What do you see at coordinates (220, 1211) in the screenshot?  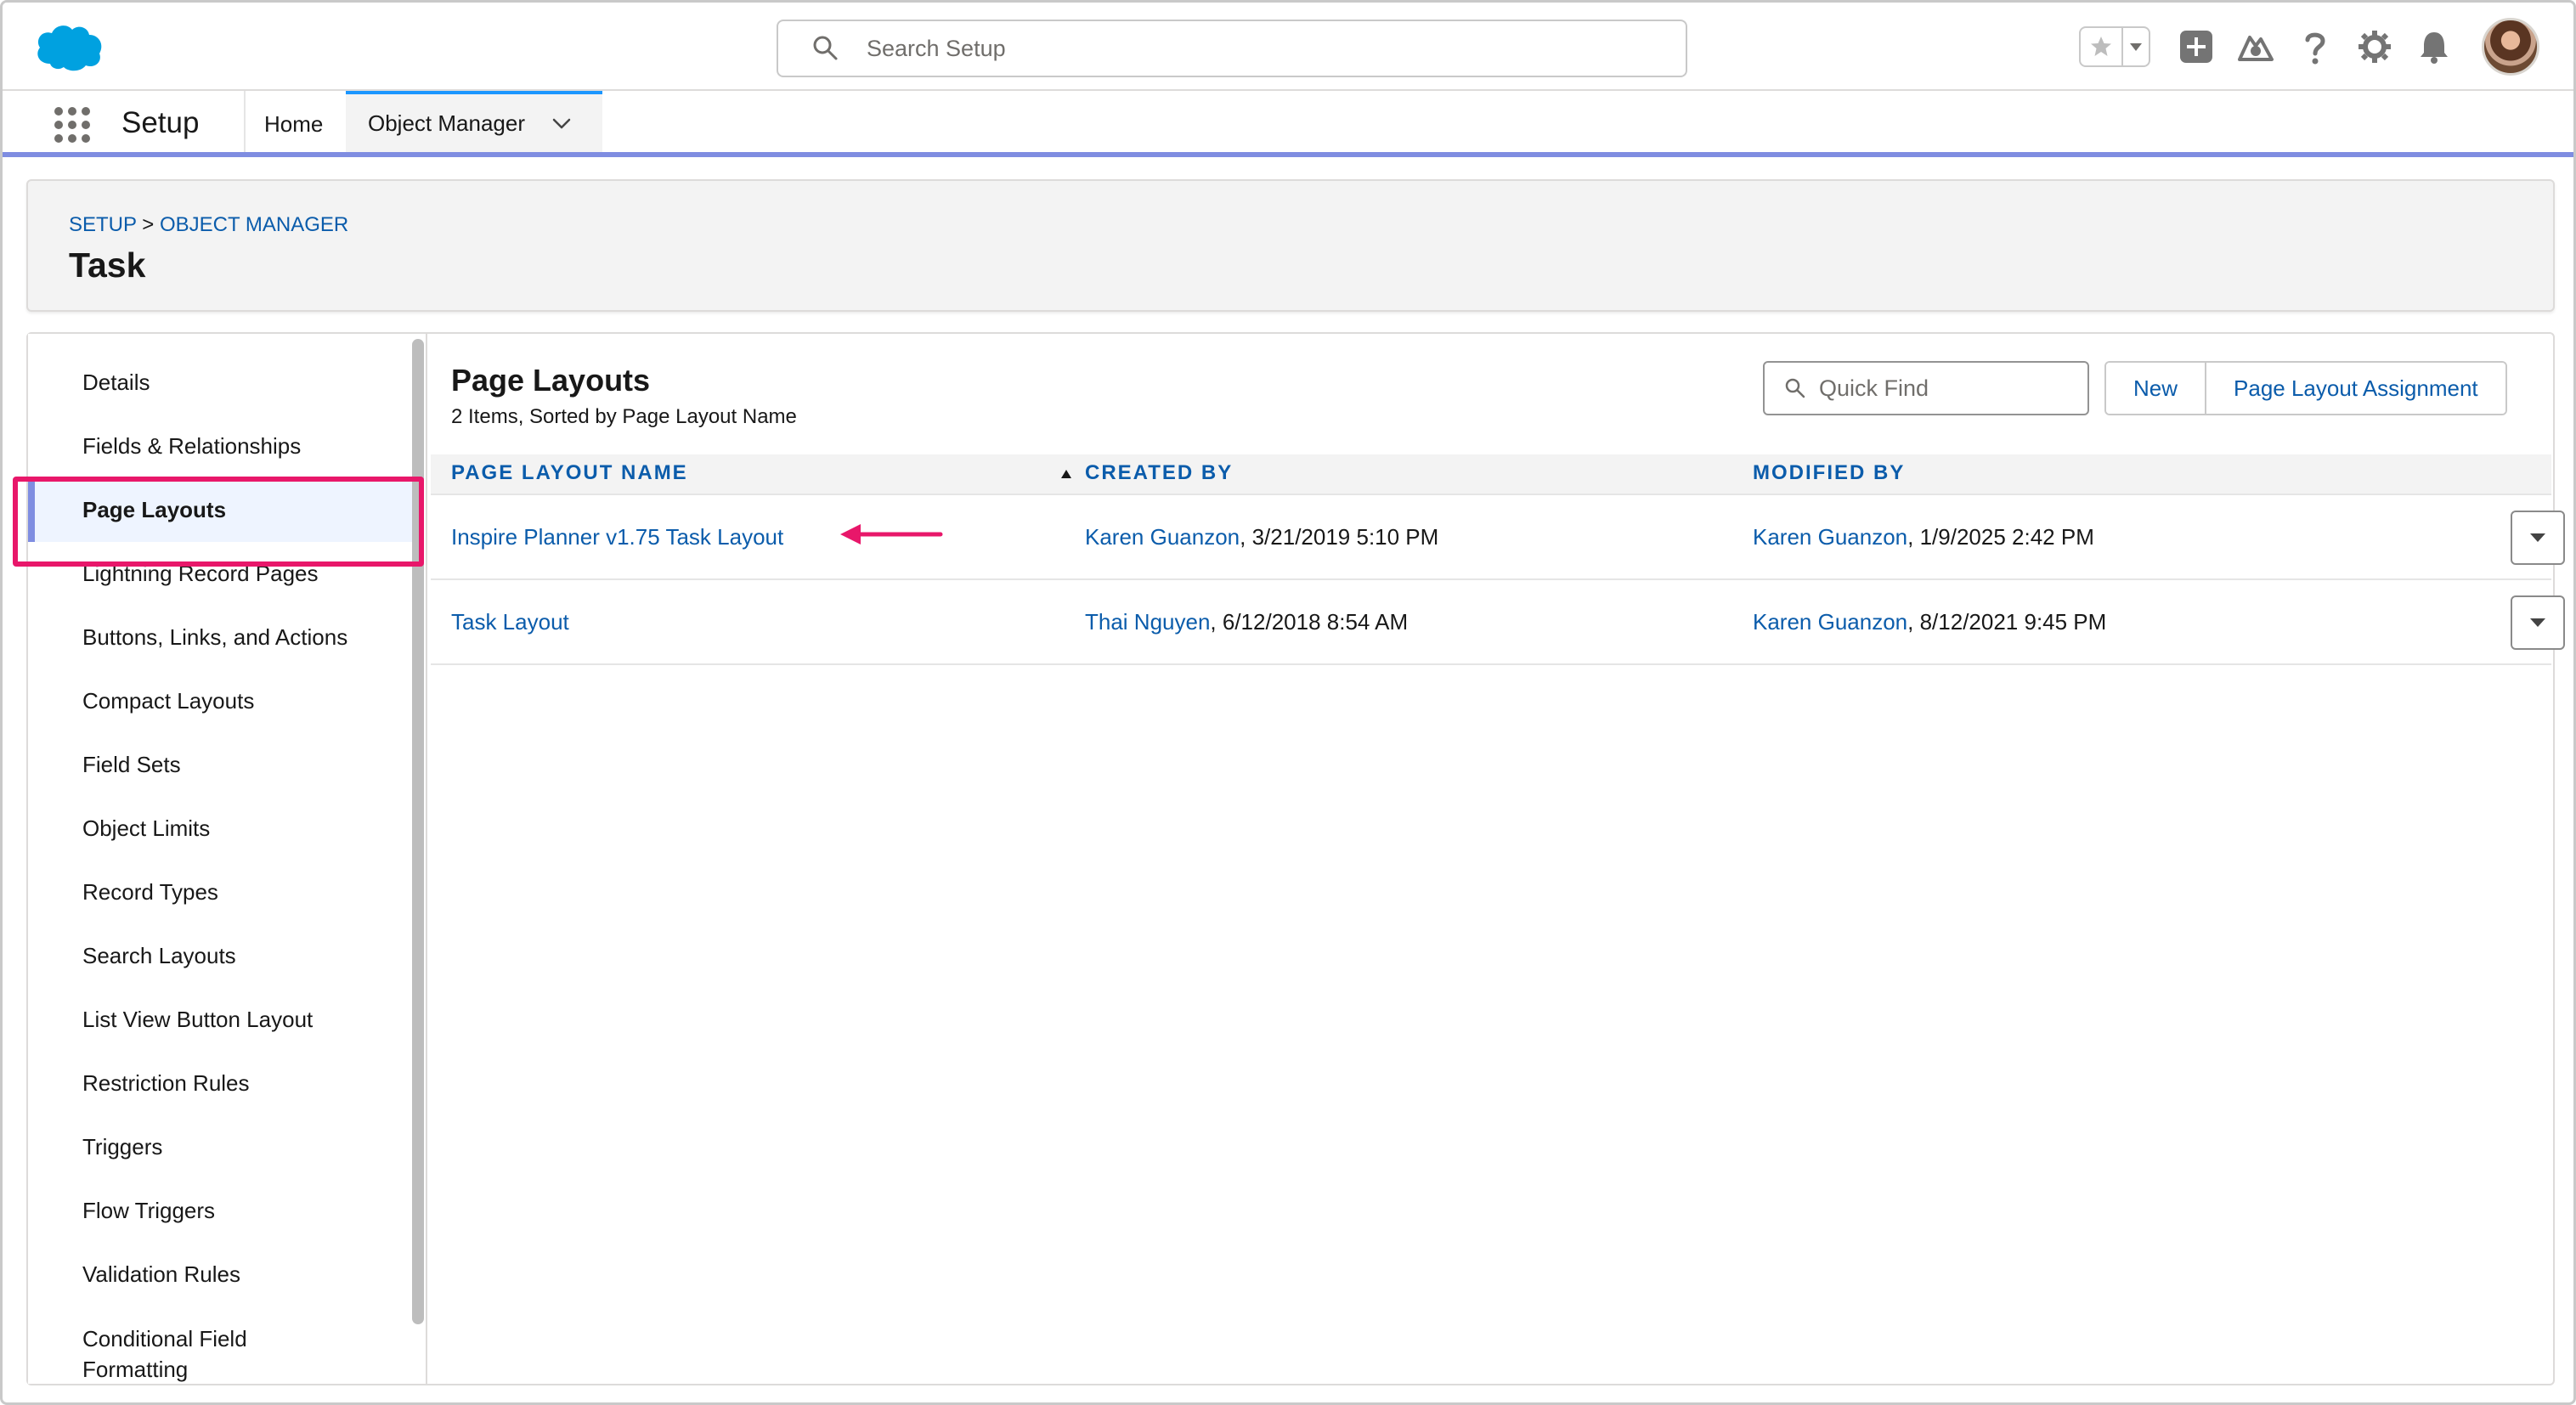 I see `sidebar-item-flow-triggers: Flow Triggers` at bounding box center [220, 1211].